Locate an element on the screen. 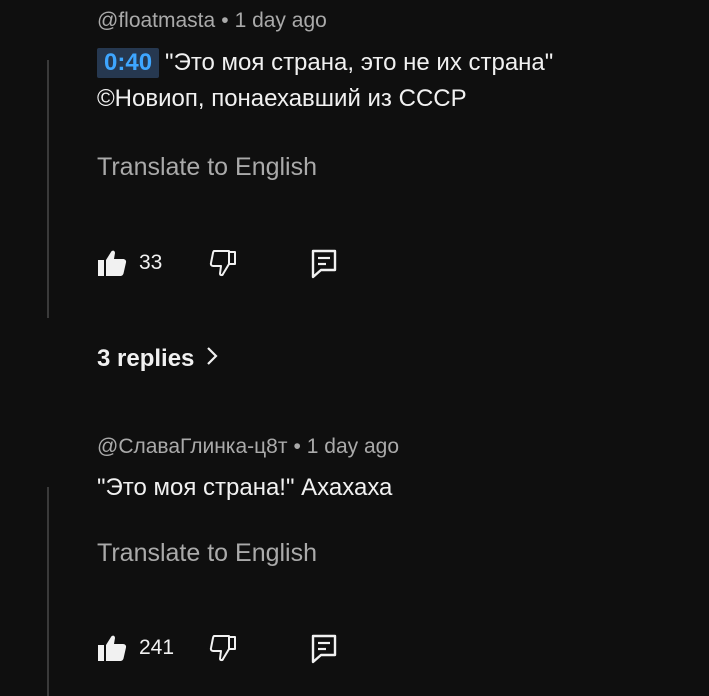  replies-toggle: 3 replies is located at coordinates (157, 359).